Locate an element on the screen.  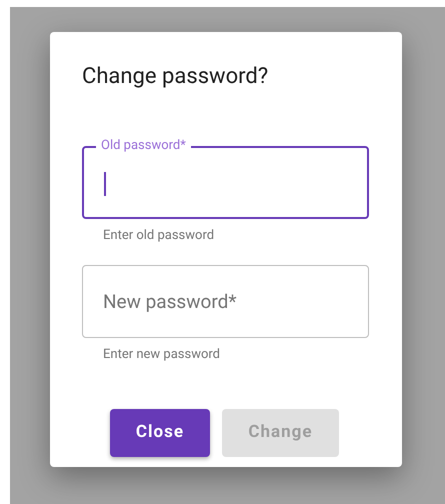
close-button: Close is located at coordinates (160, 433).